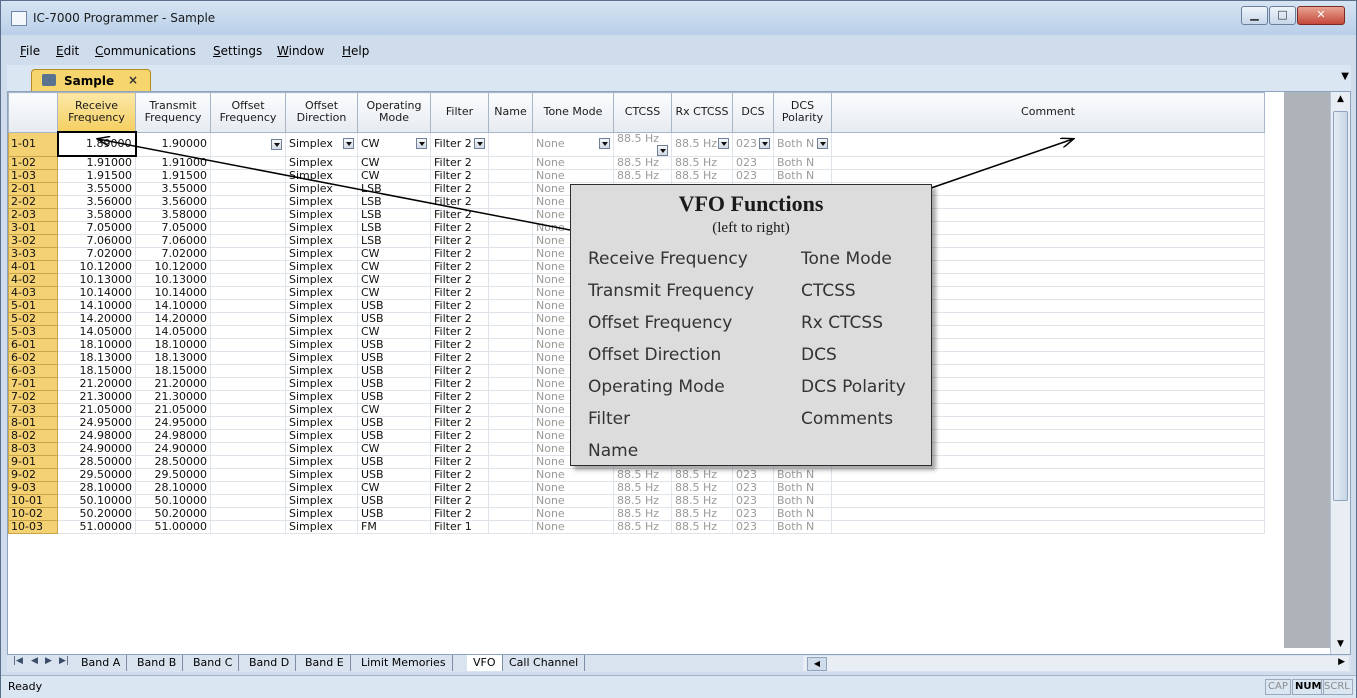  I want to click on row-header: 4-03, so click(33, 293).